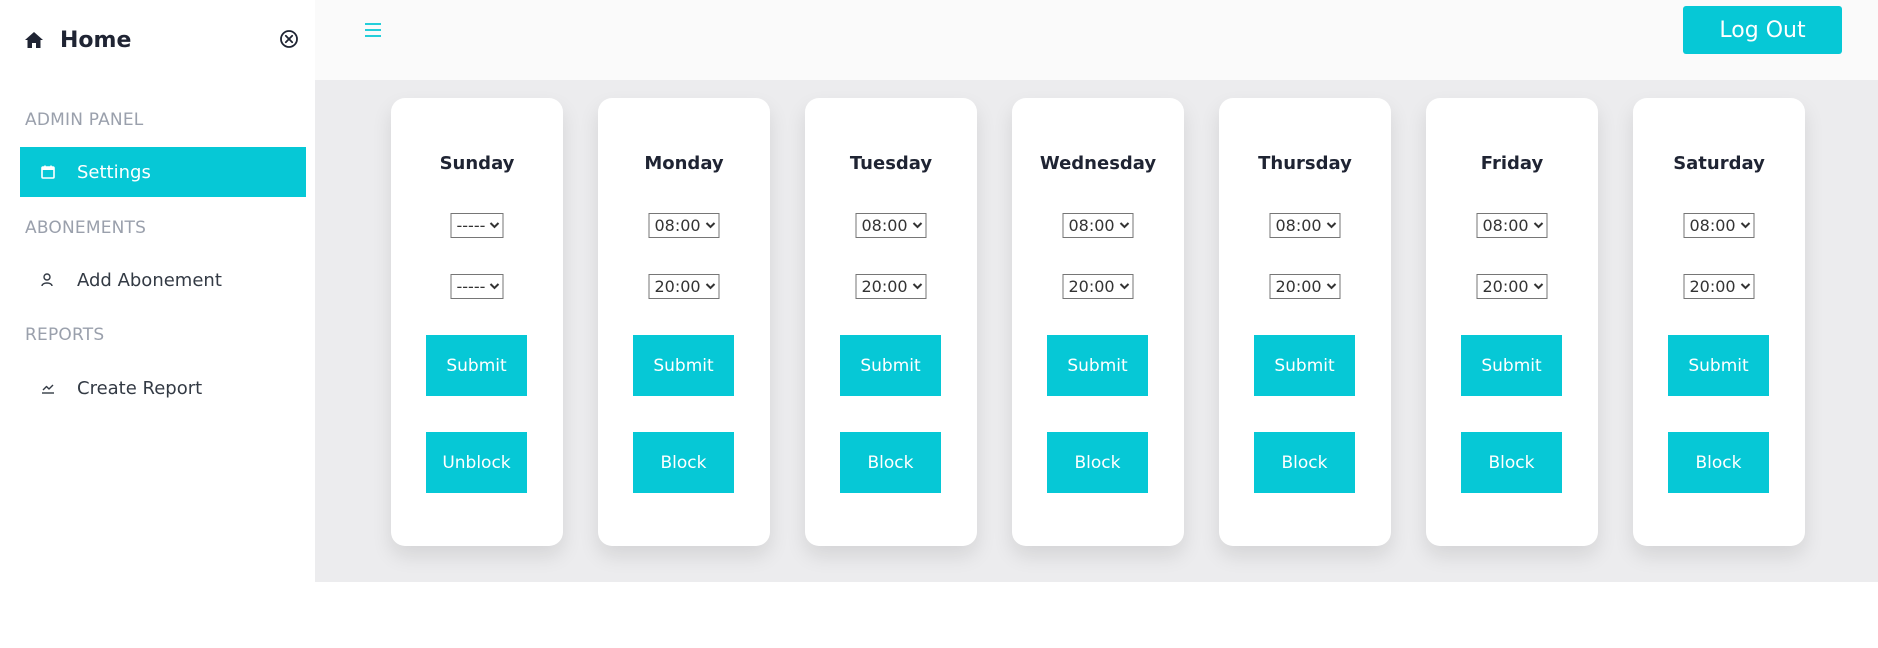 The width and height of the screenshot is (1878, 648). Describe the element at coordinates (477, 286) in the screenshot. I see `end-time-select: -----` at that location.